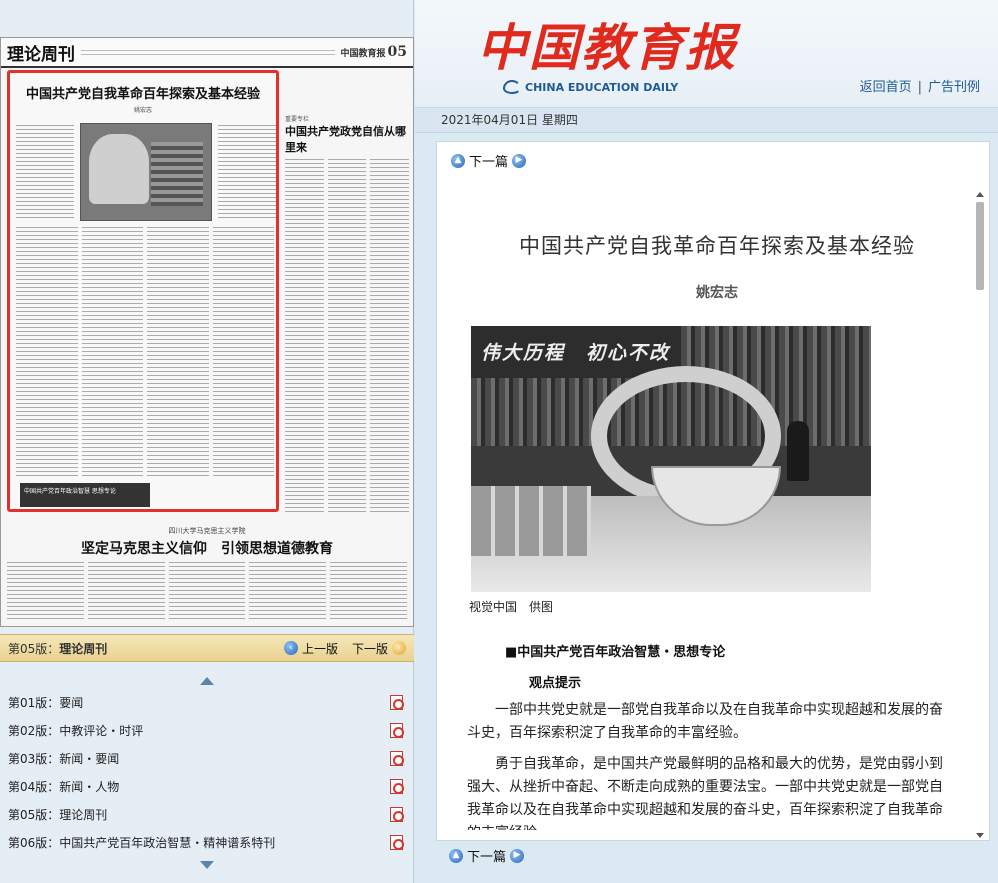  I want to click on thumb-side-article: 重要专栏 中国共产党政党自信从哪里来, so click(347, 314).